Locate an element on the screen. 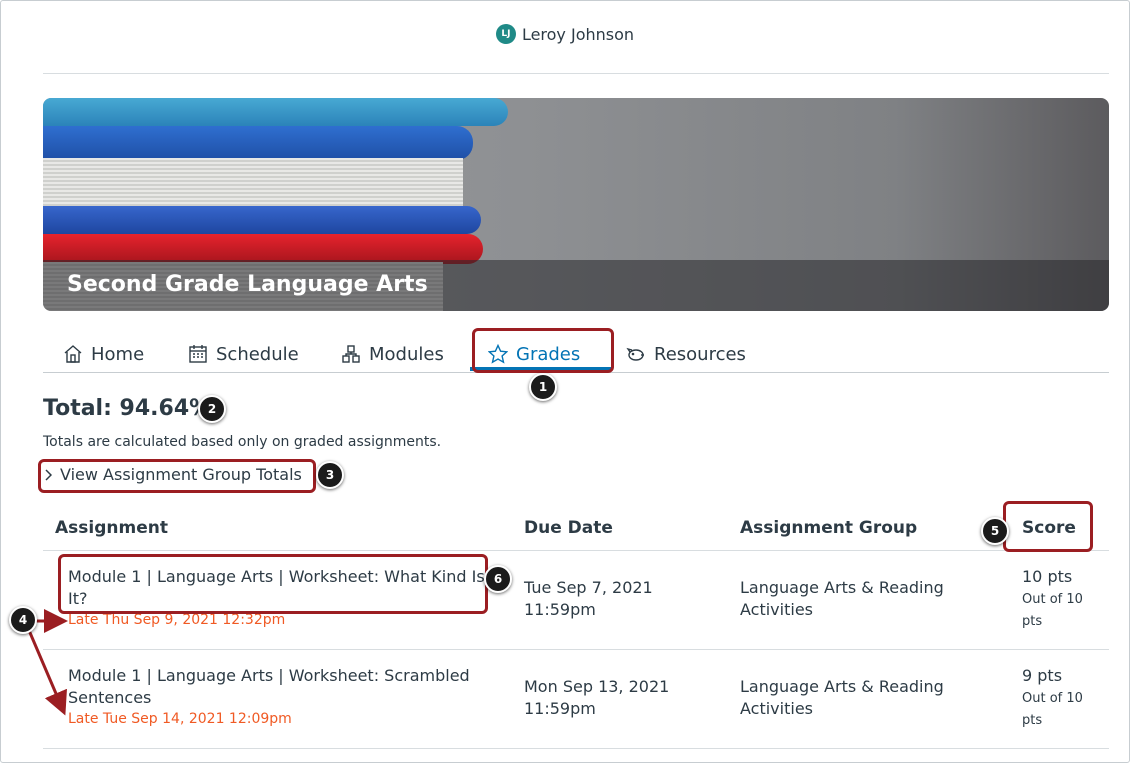 This screenshot has height=763, width=1130. callout-badge-1: 1 is located at coordinates (543, 387).